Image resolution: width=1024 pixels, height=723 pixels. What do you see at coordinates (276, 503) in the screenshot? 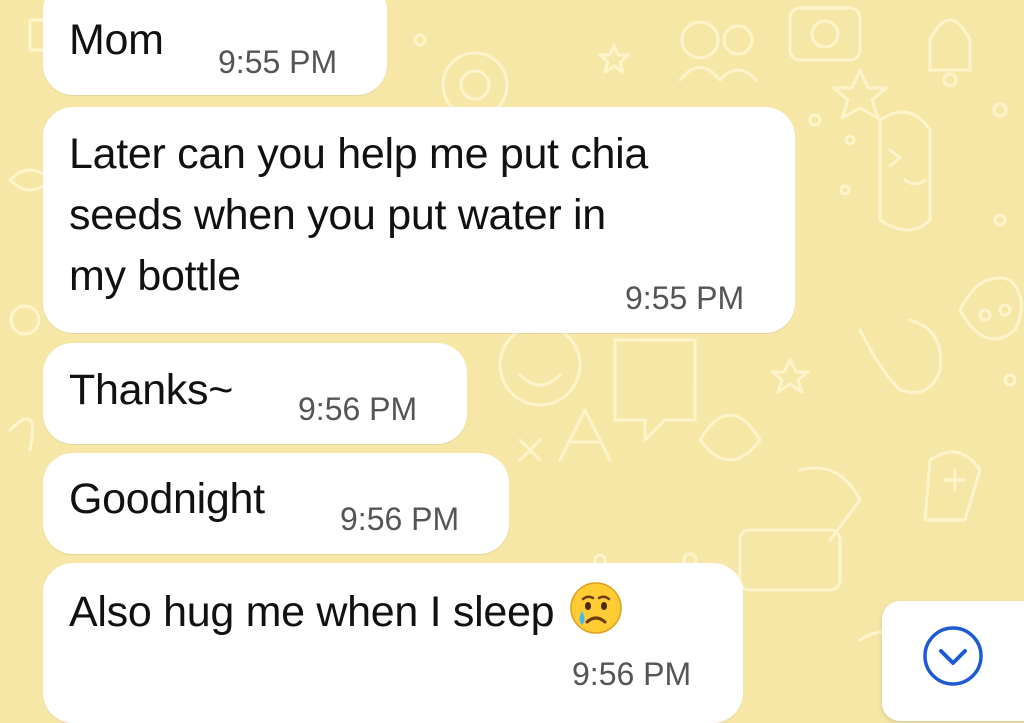
I see `message-bubble: Goodnight 9:56 PM` at bounding box center [276, 503].